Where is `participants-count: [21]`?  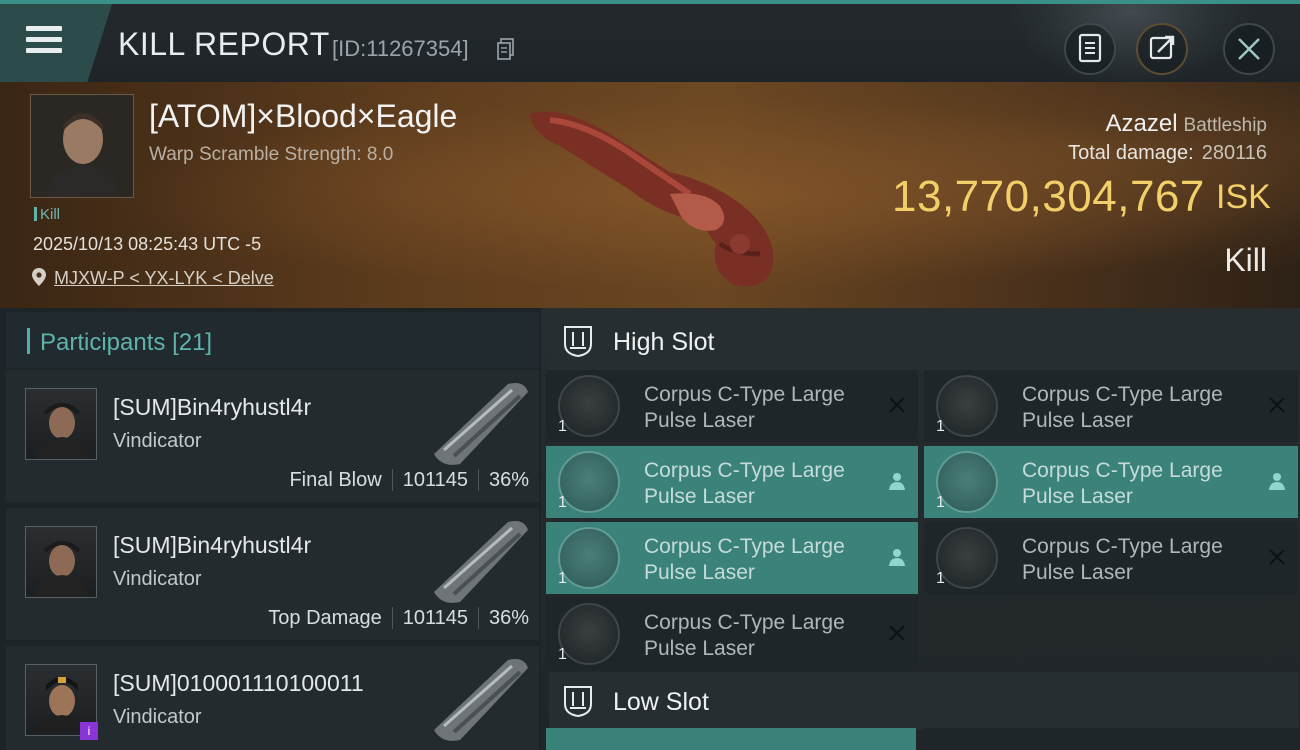 participants-count: [21] is located at coordinates (192, 342).